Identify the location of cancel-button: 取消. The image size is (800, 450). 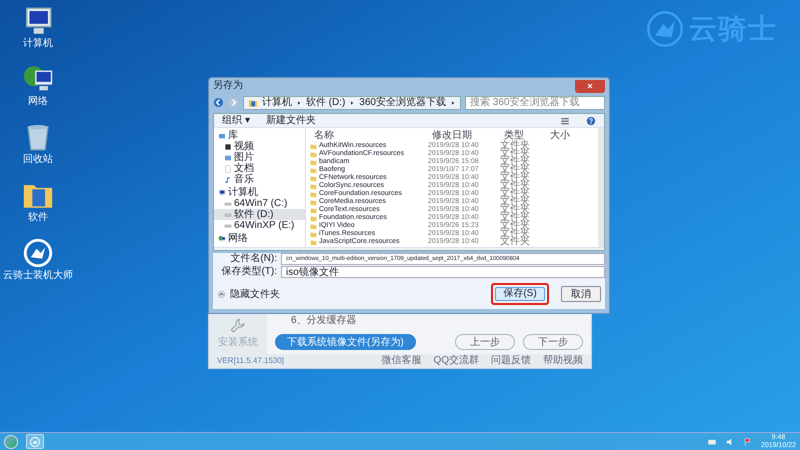
(581, 294).